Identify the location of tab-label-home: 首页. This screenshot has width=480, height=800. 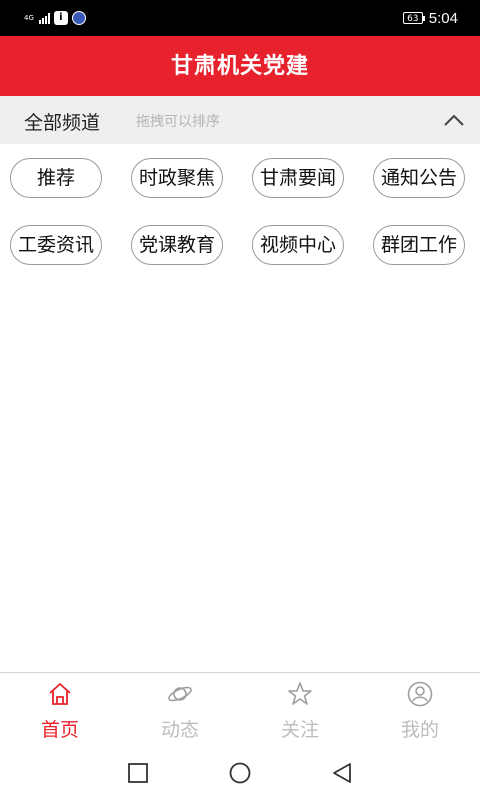
(59, 730).